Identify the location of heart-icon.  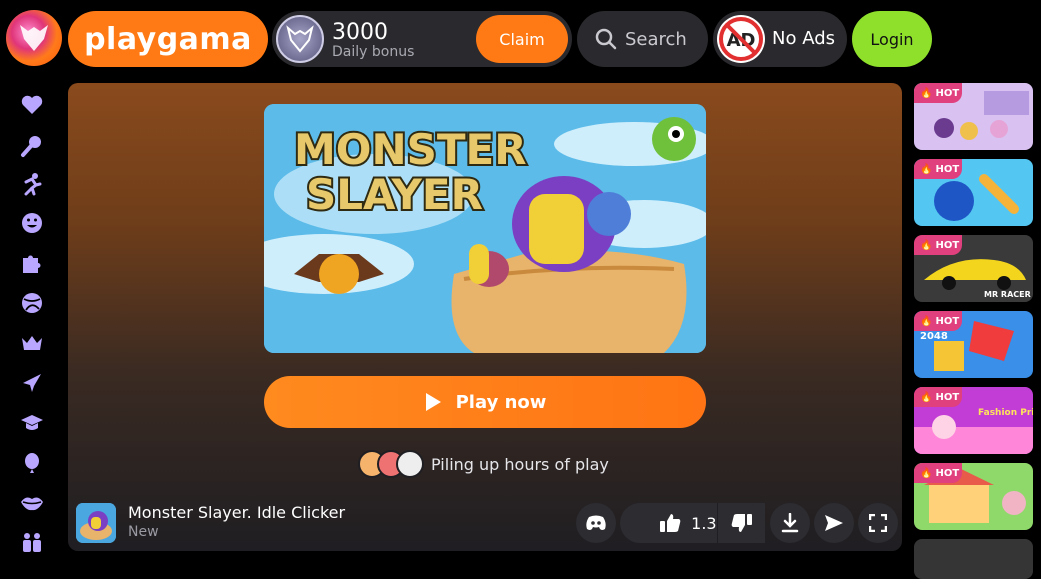
(32, 105).